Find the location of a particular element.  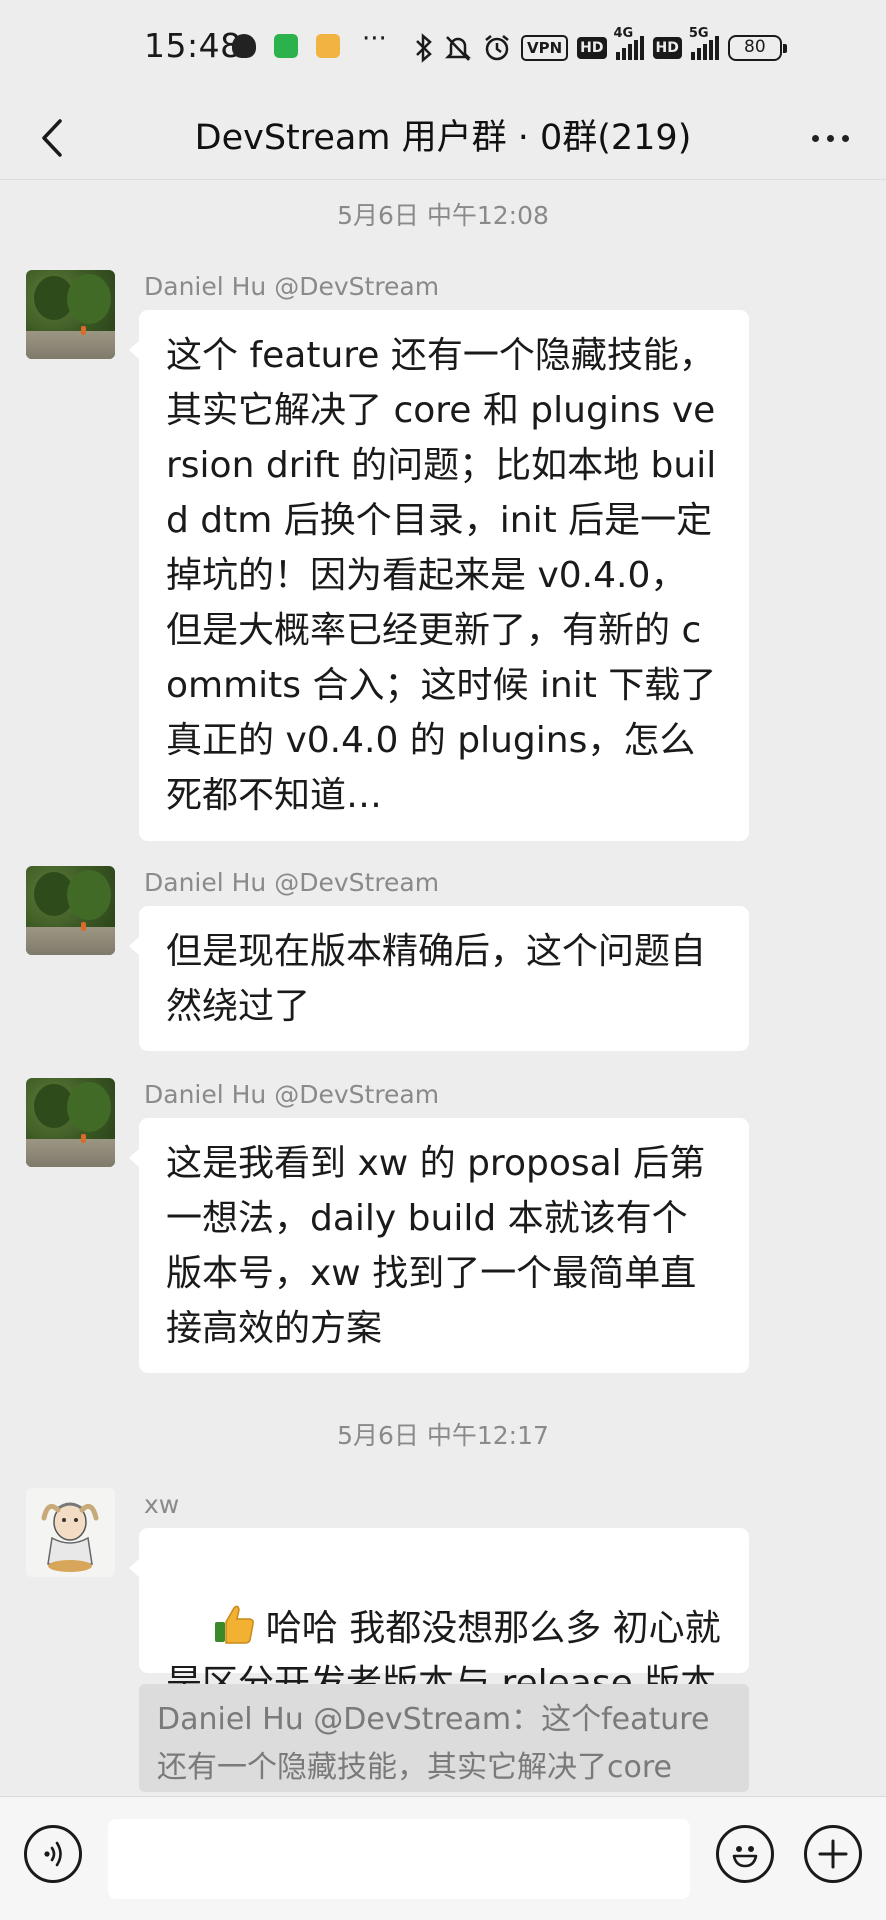

phone-notification-icon is located at coordinates (286, 46).